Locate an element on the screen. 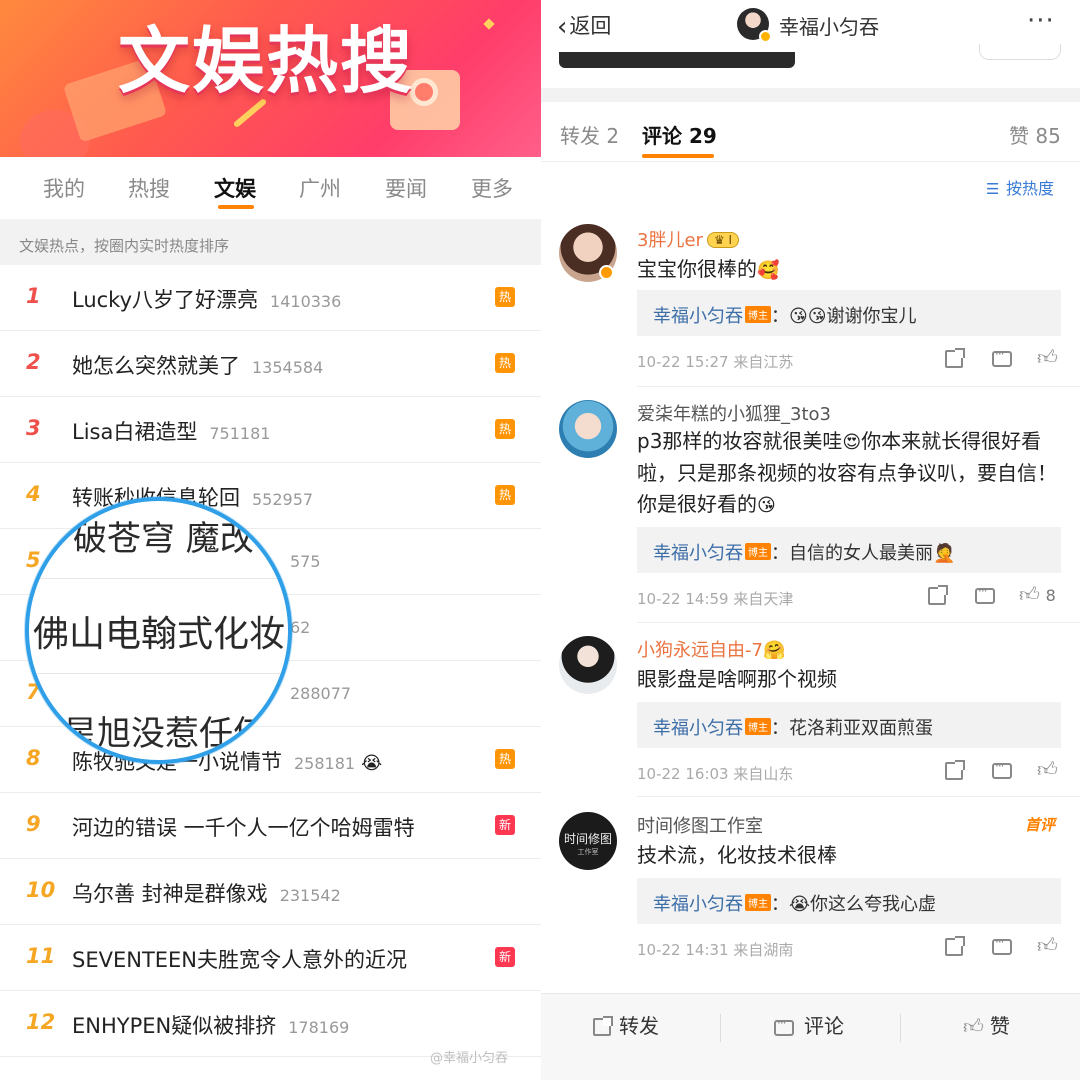 The height and width of the screenshot is (1080, 1080). fan-level-text: I is located at coordinates (730, 240).